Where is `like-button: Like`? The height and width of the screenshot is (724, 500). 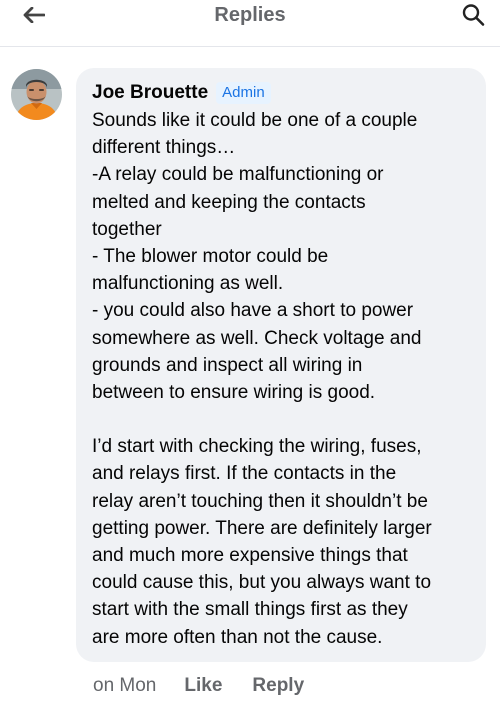
like-button: Like is located at coordinates (203, 686).